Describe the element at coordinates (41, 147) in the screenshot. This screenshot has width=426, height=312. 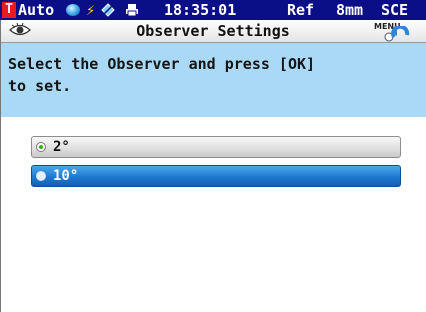
I see `radio-selected-icon` at that location.